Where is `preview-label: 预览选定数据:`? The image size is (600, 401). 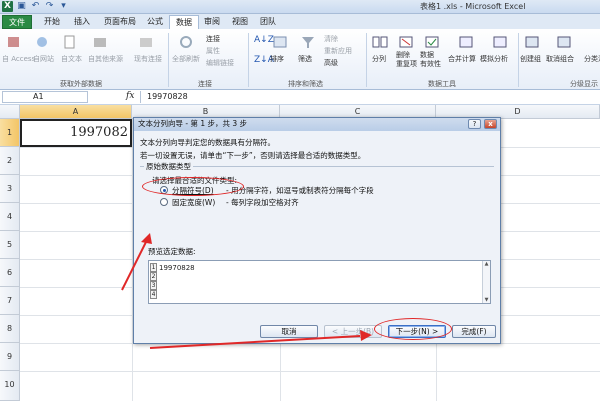
preview-label: 预览选定数据: is located at coordinates (172, 251).